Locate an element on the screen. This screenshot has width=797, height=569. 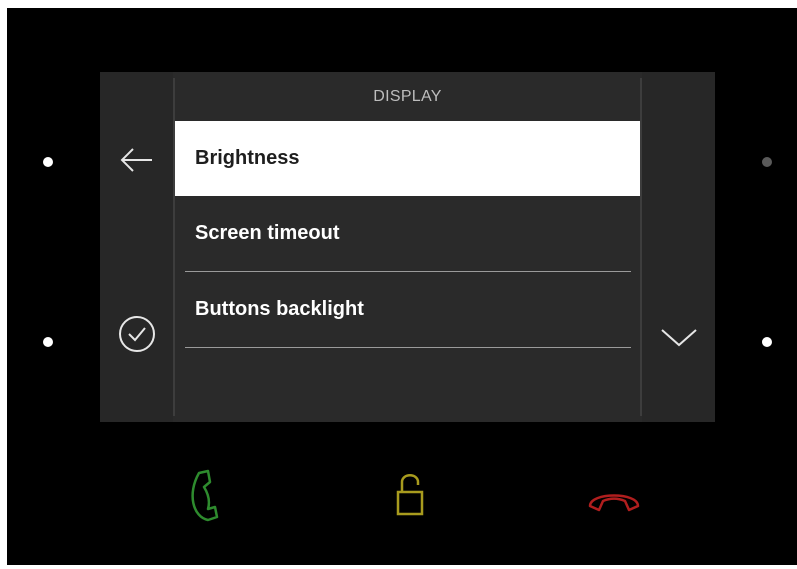
right-top-hardware-button is located at coordinates (767, 162).